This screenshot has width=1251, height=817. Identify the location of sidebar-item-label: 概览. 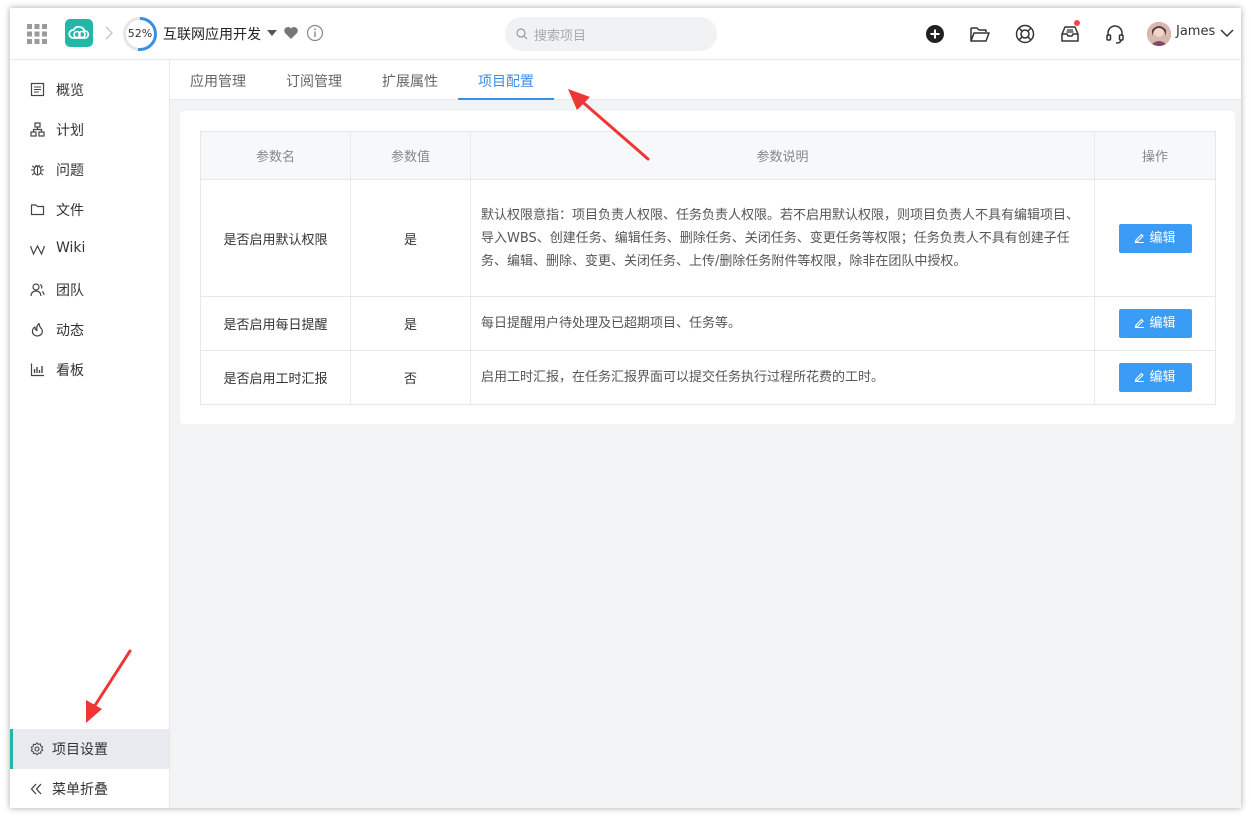
(70, 91).